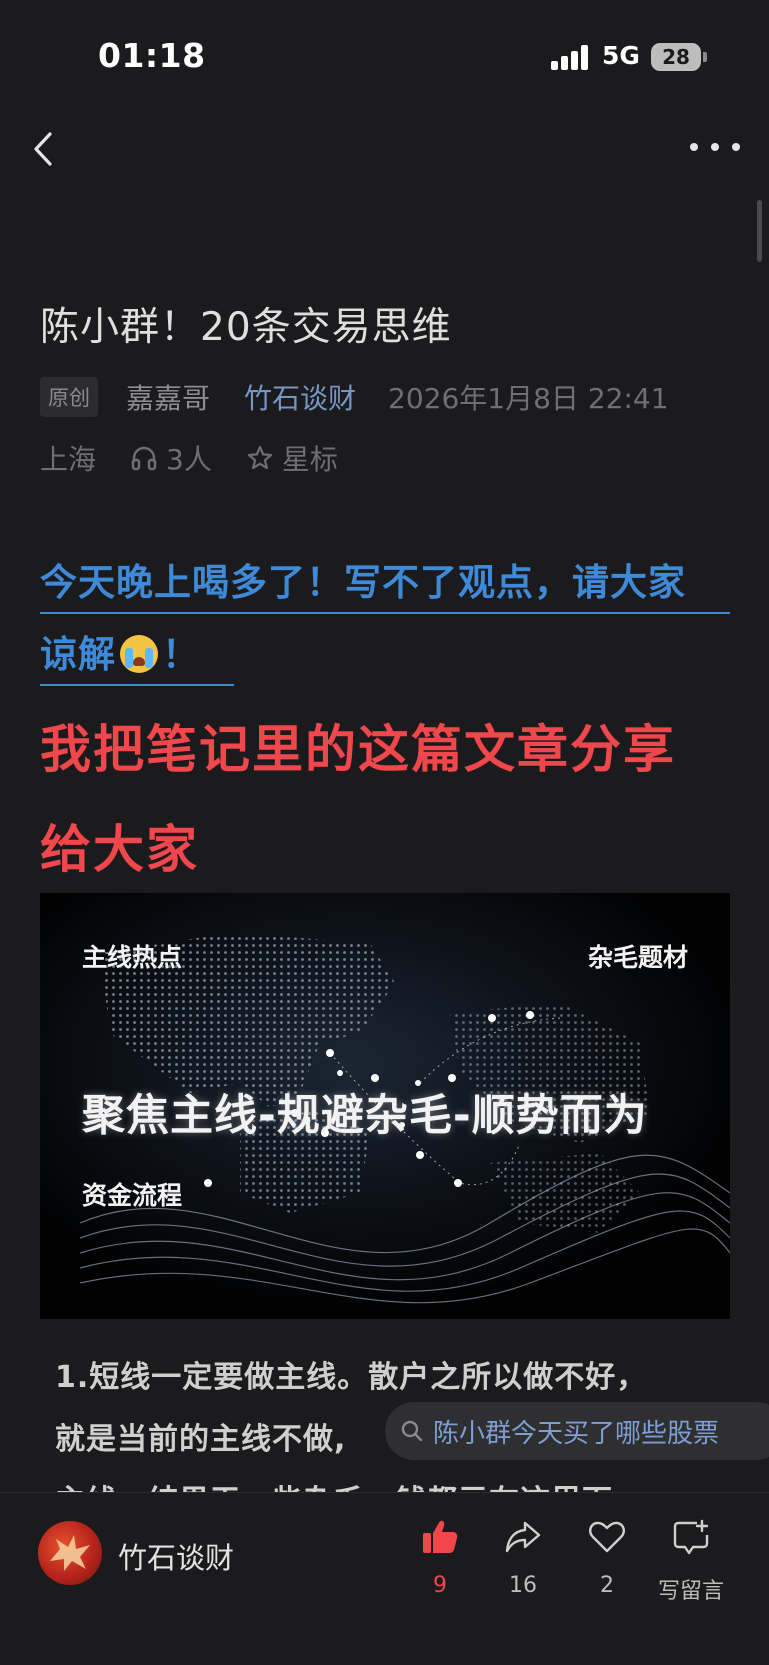 The image size is (769, 1665). I want to click on account-name: 竹石谈财, so click(176, 1556).